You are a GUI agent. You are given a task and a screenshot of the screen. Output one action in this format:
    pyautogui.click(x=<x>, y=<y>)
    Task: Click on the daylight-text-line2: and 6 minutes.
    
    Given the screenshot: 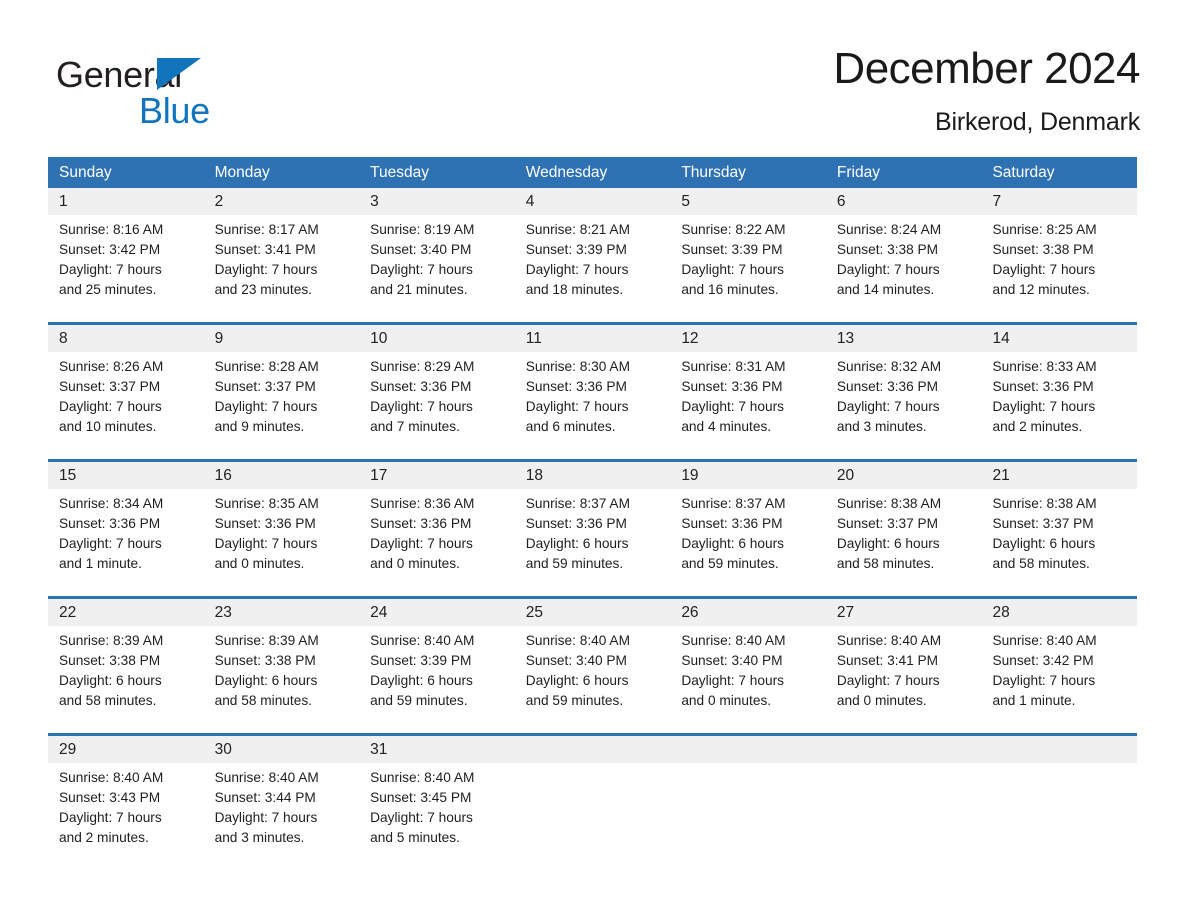 What is the action you would take?
    pyautogui.click(x=570, y=426)
    